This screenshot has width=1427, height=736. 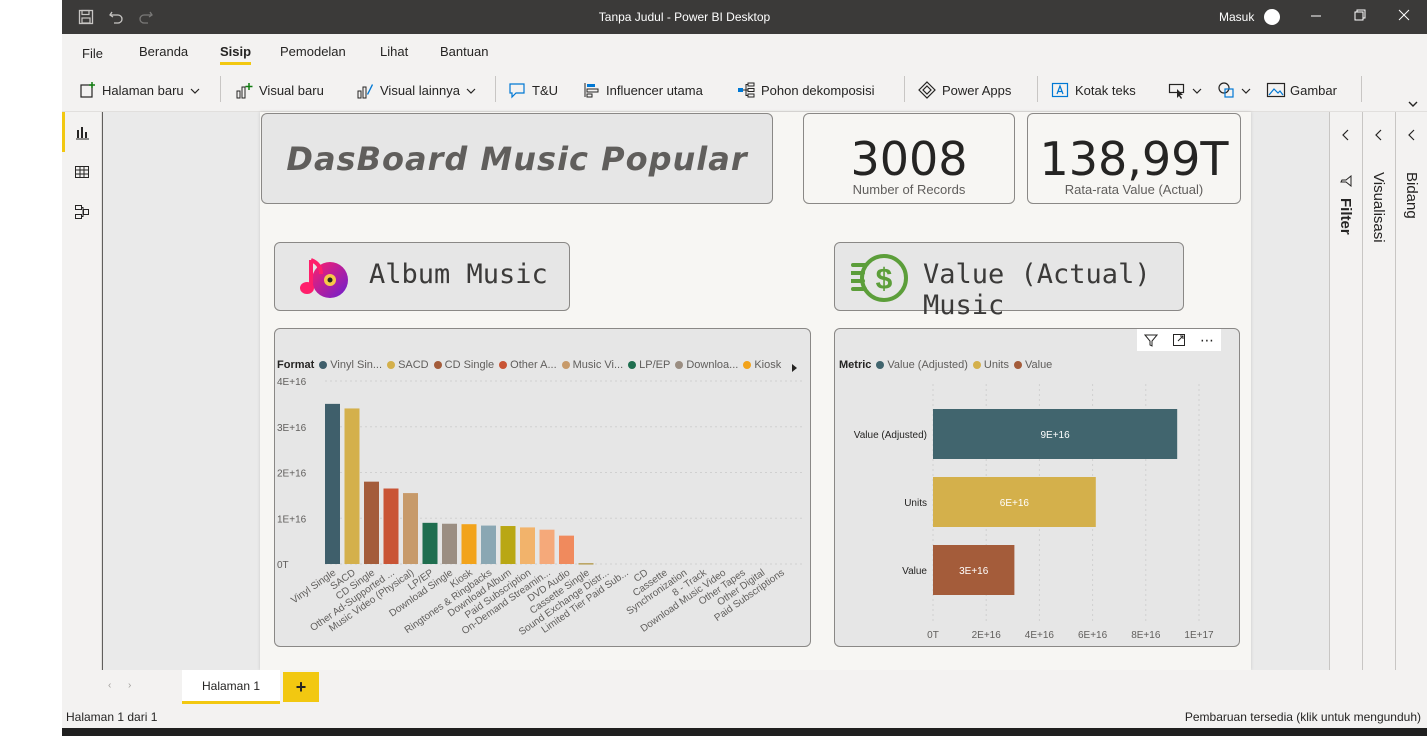 I want to click on fields-pane: Bidang, so click(x=1411, y=391).